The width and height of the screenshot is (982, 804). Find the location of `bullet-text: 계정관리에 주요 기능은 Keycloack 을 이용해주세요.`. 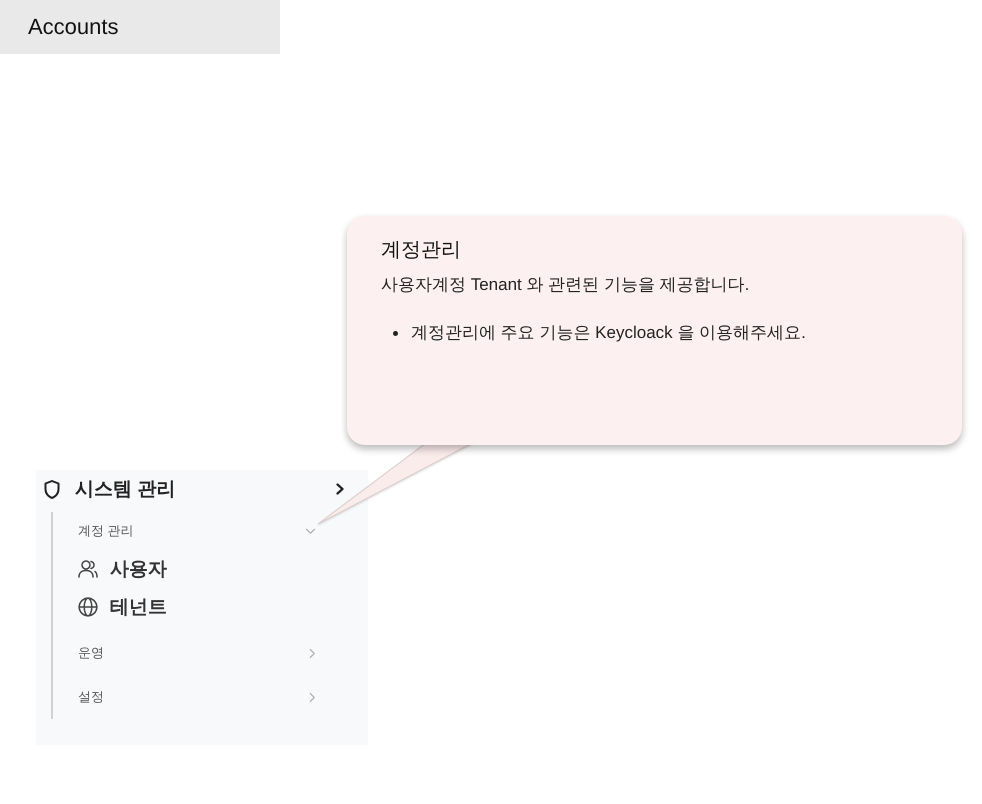

bullet-text: 계정관리에 주요 기능은 Keycloack 을 이용해주세요. is located at coordinates (608, 333).